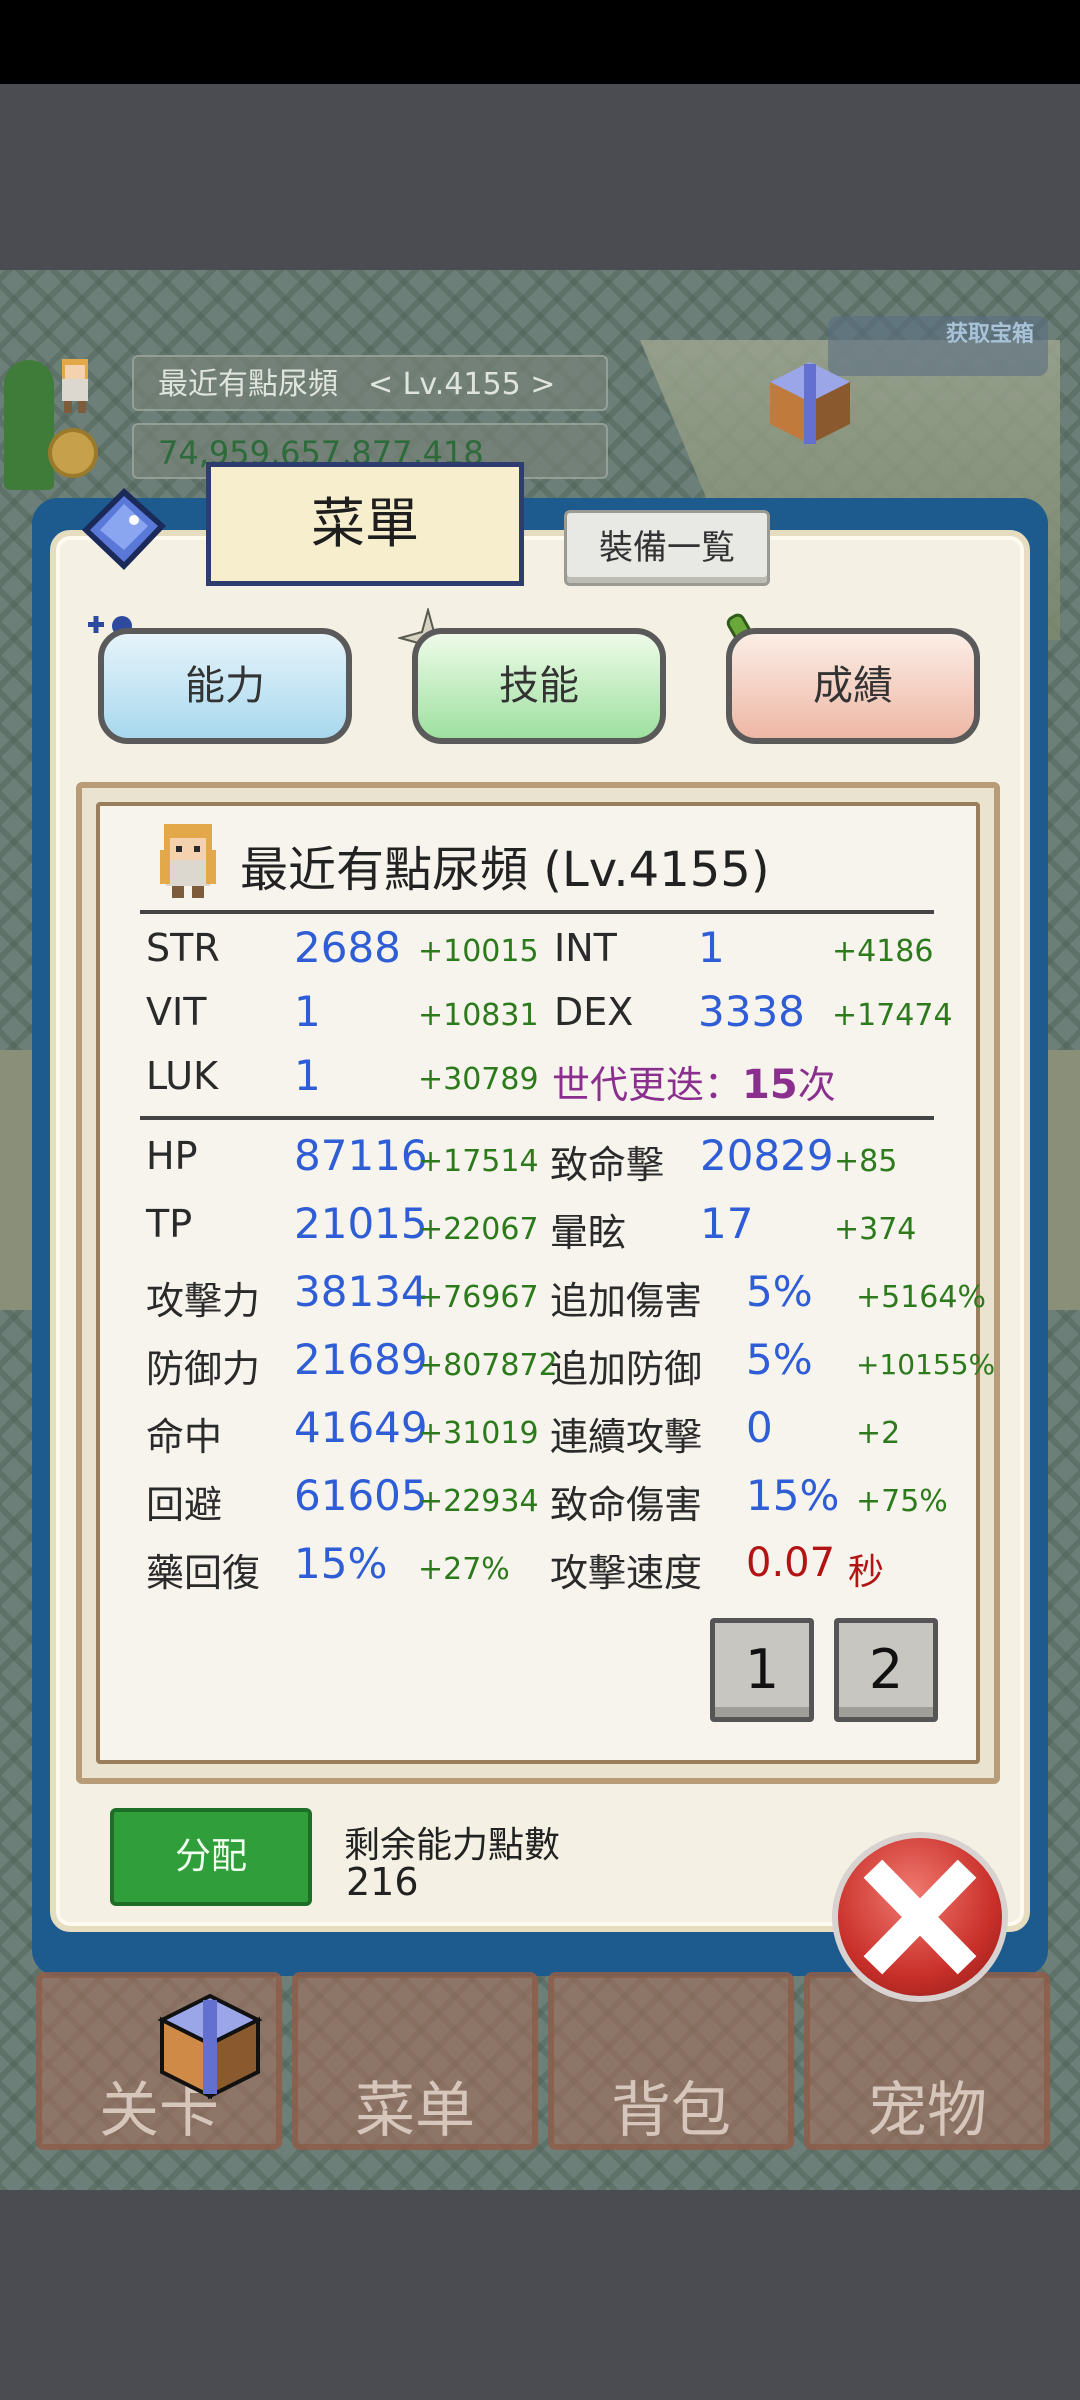 This screenshot has height=2400, width=1080. What do you see at coordinates (667, 548) in the screenshot?
I see `equipment-list-button: 裝備一覧` at bounding box center [667, 548].